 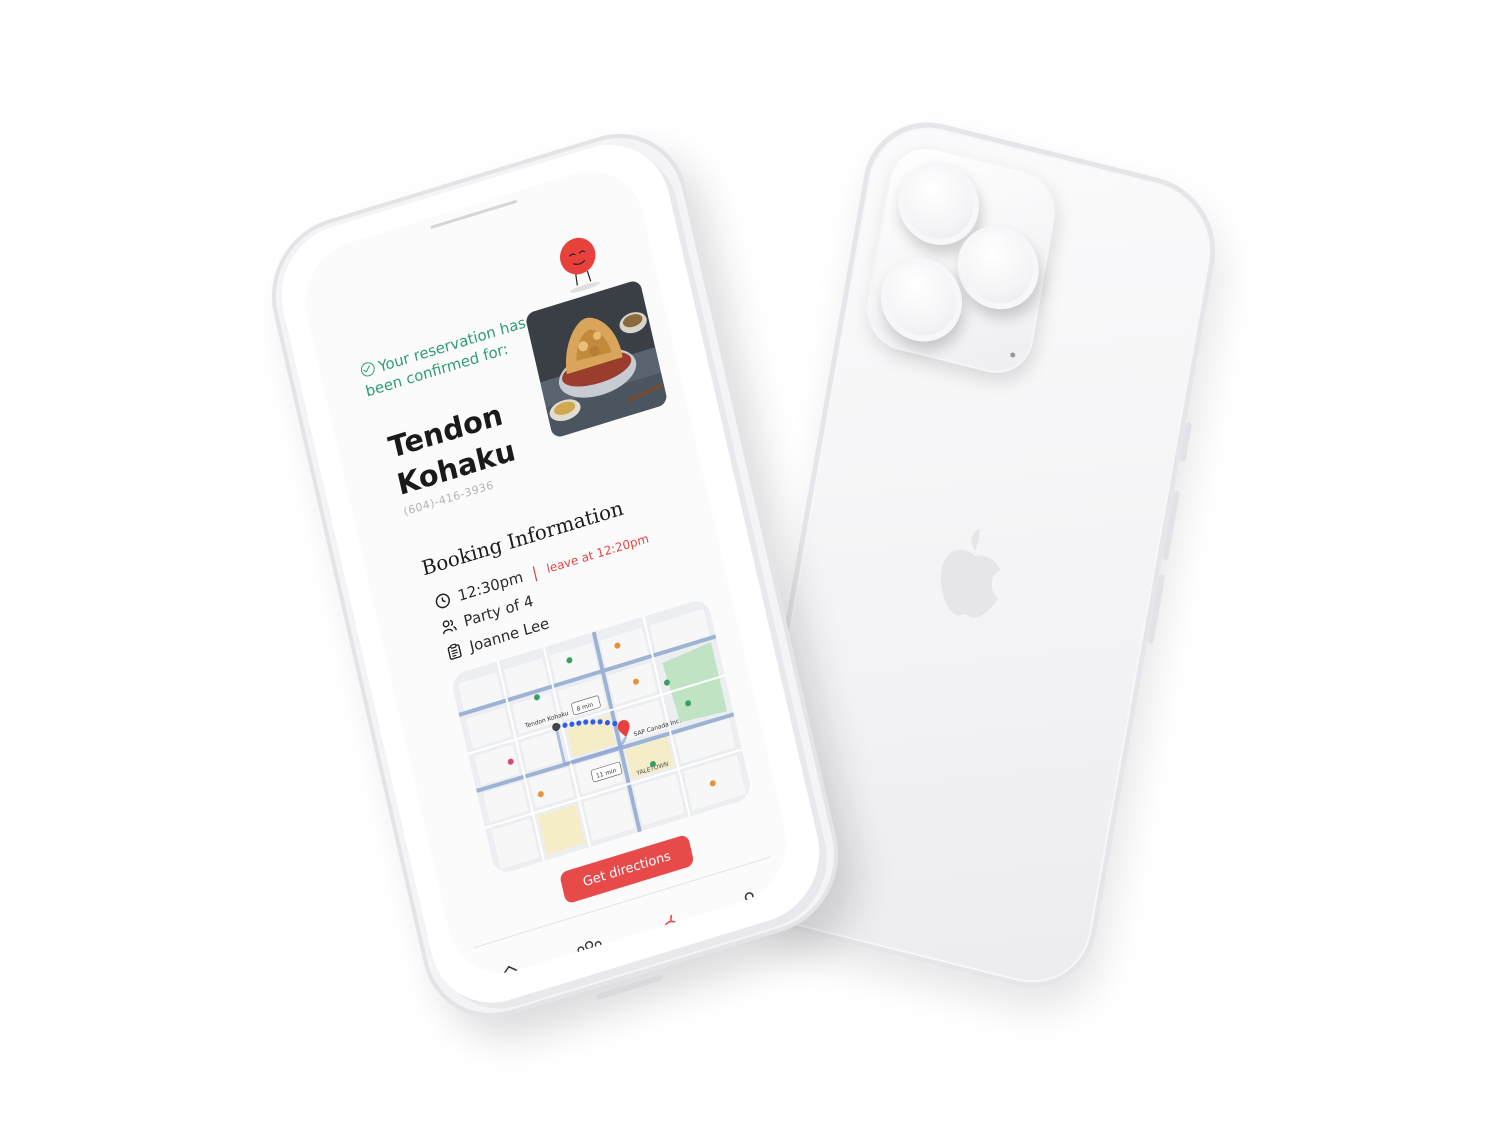 I want to click on nav-item-food, so click(x=670, y=924).